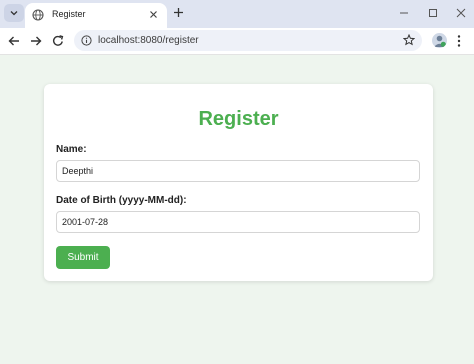 The image size is (474, 364). Describe the element at coordinates (459, 41) in the screenshot. I see `kebab-menu-icon` at that location.